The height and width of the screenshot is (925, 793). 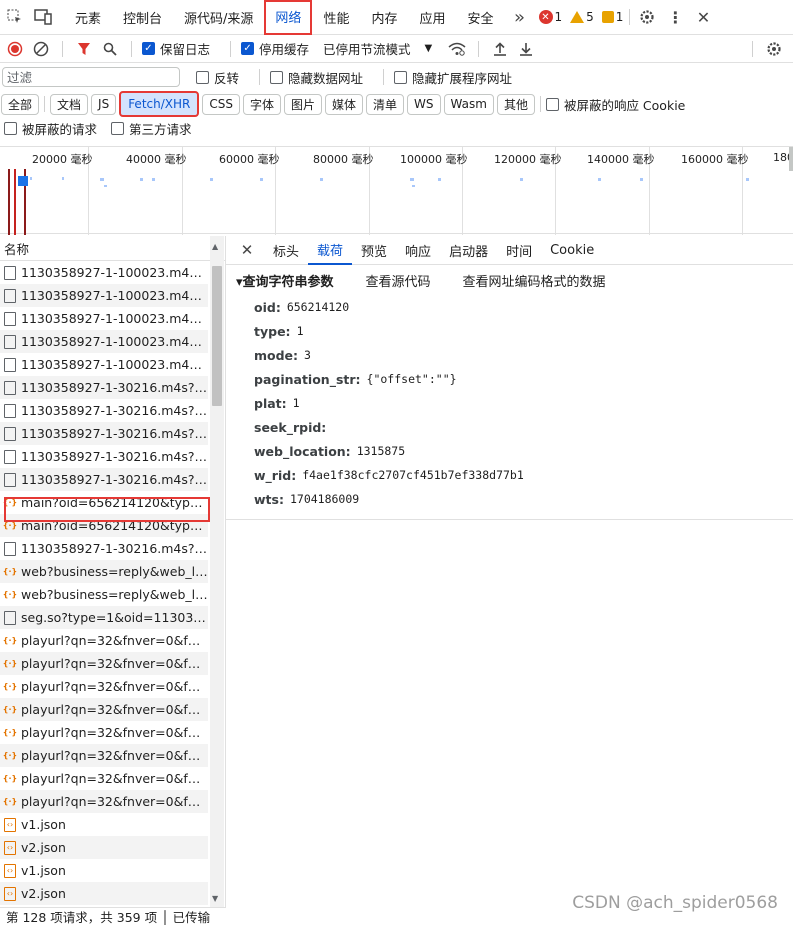 I want to click on disable-cache-checkbox: ✓ 停用缓存, so click(x=275, y=48).